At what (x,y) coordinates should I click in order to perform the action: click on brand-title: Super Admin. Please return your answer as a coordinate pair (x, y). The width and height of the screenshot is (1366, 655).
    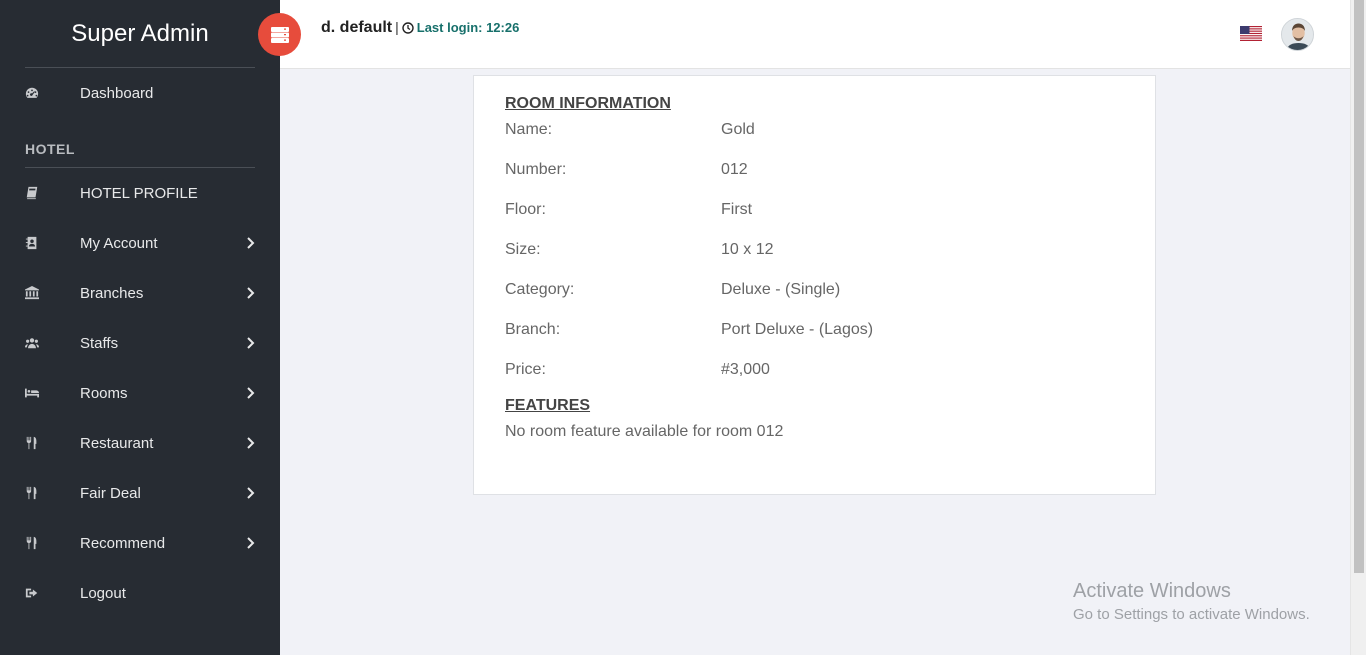
    Looking at the image, I should click on (140, 34).